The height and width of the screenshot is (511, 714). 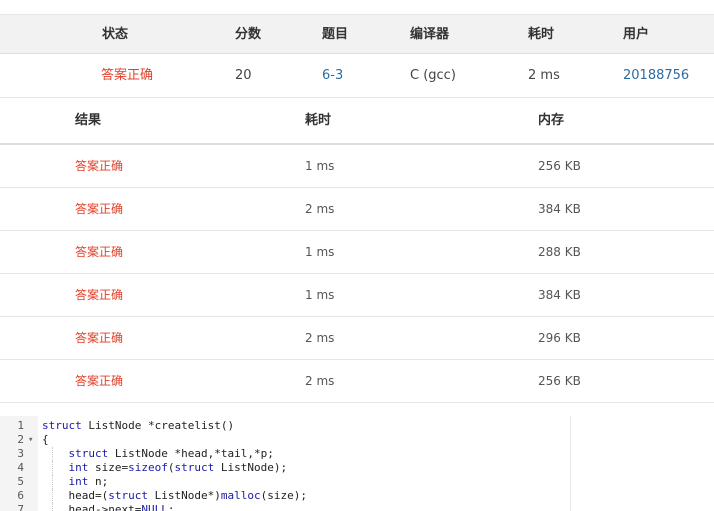 I want to click on table-row: 答案正确 1 ms 384 KB, so click(x=357, y=295).